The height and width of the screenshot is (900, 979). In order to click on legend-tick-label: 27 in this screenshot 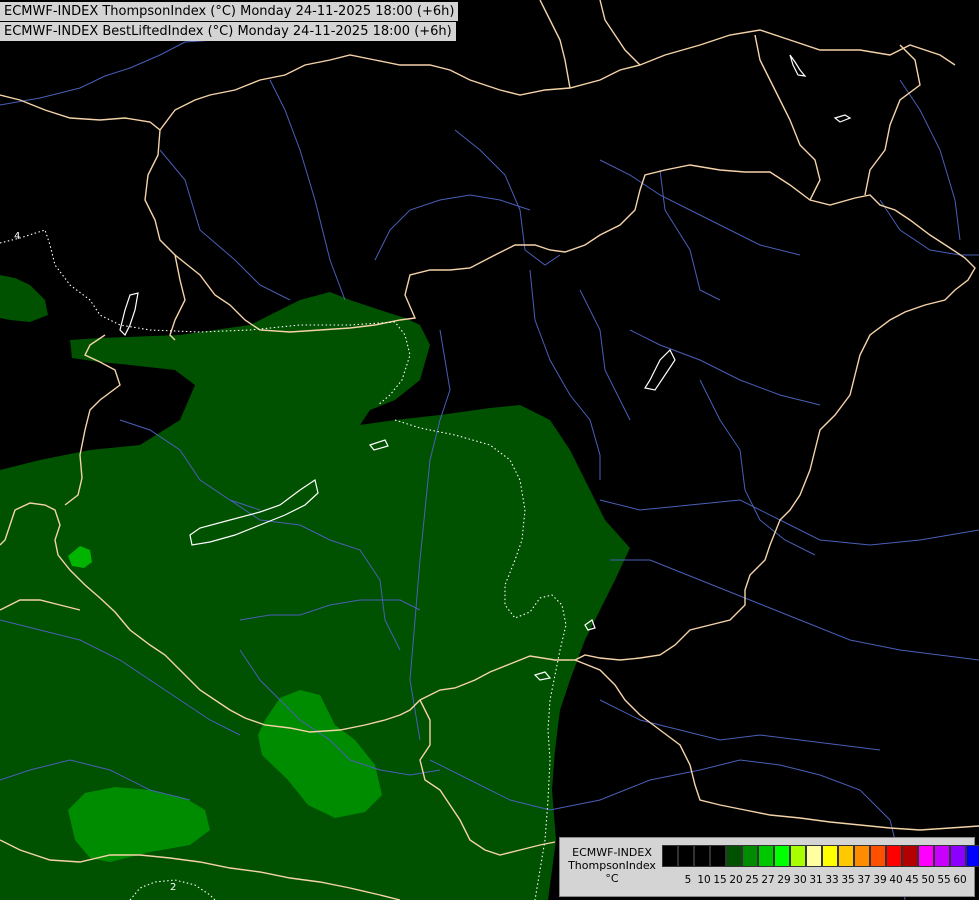, I will do `click(768, 880)`.